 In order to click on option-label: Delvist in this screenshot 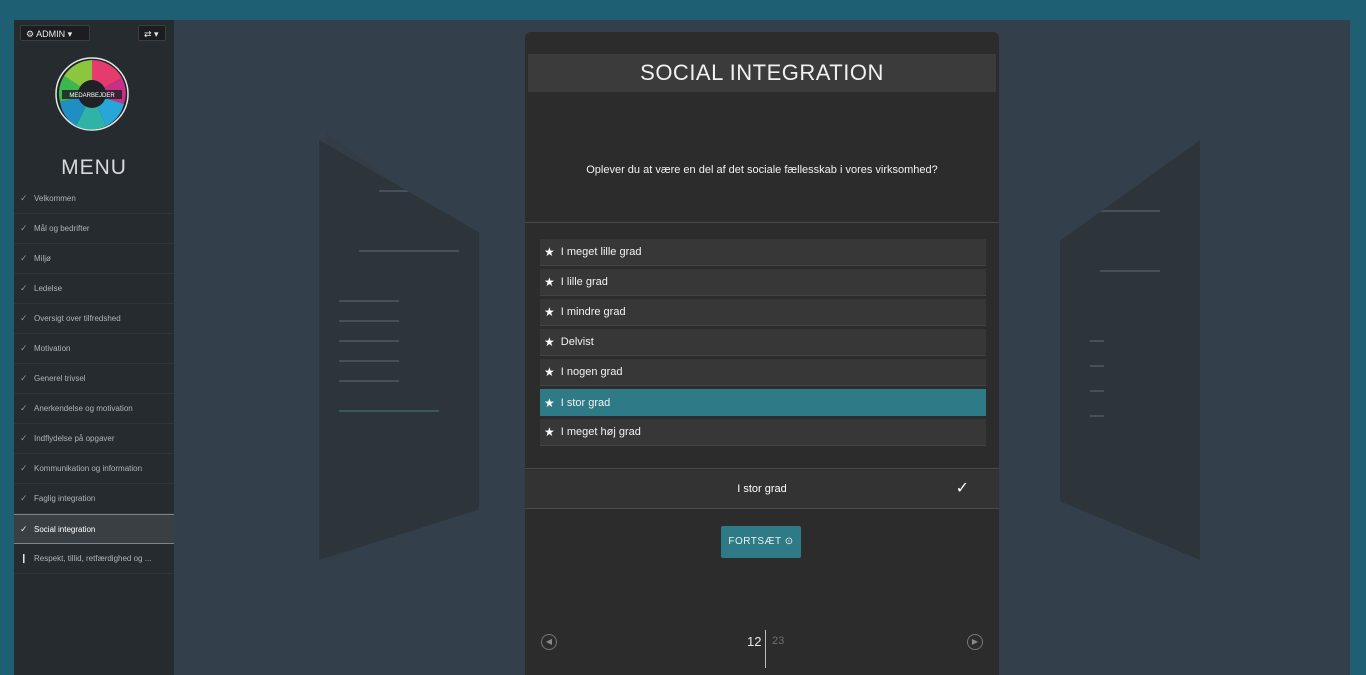, I will do `click(577, 342)`.